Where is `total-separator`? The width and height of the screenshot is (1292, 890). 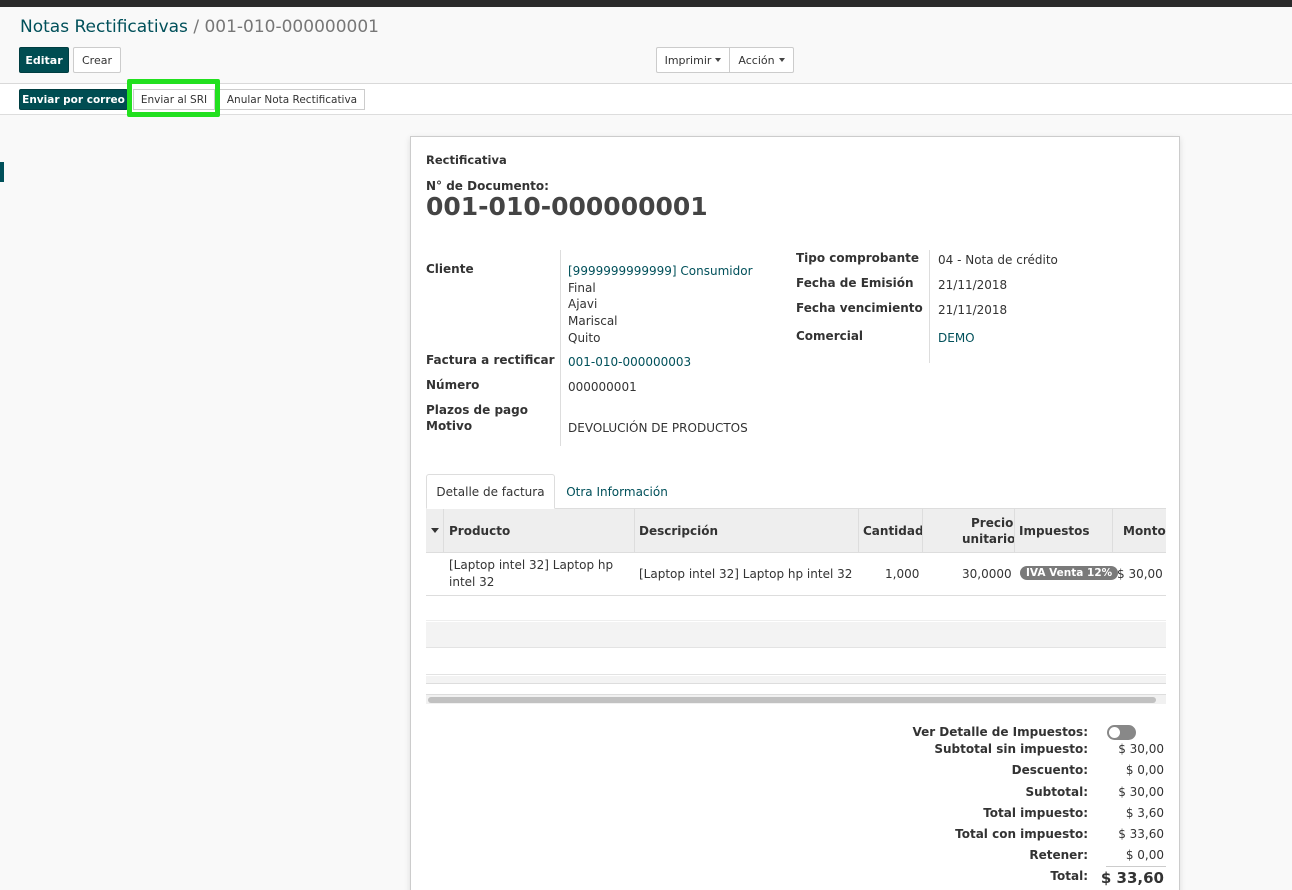
total-separator is located at coordinates (1136, 866).